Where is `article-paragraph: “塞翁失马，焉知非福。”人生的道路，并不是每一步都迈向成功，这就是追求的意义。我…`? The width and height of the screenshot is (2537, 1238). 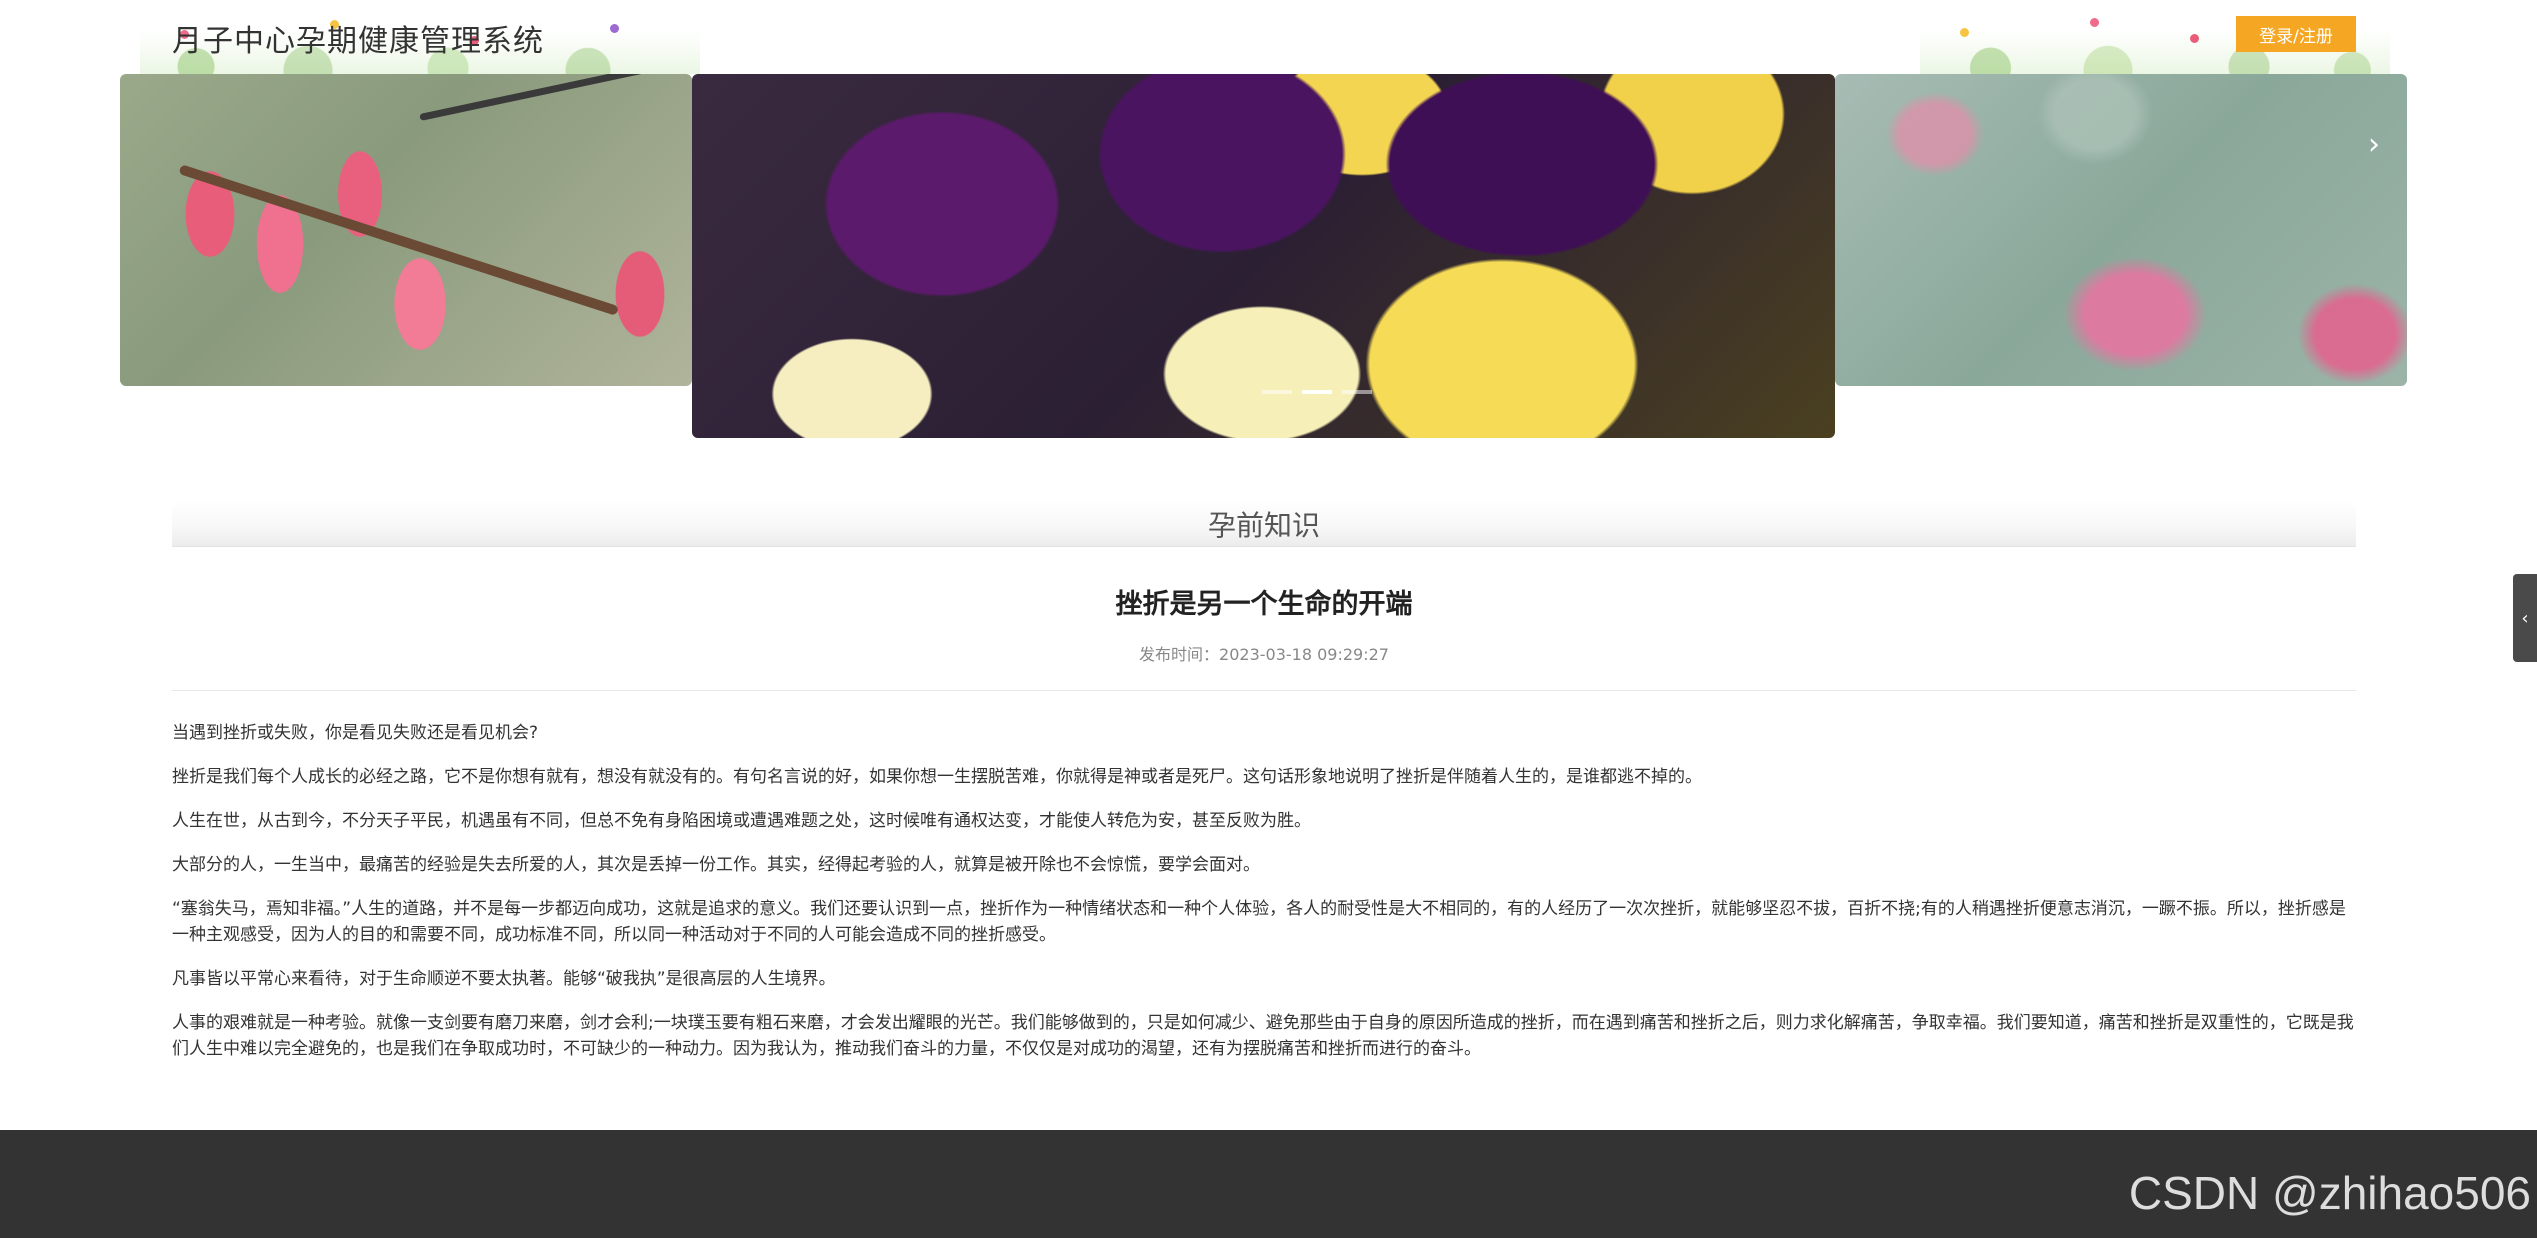
article-paragraph: “塞翁失马，焉知非福。”人生的道路，并不是每一步都迈向成功，这就是追求的意义。我… is located at coordinates (1259, 922).